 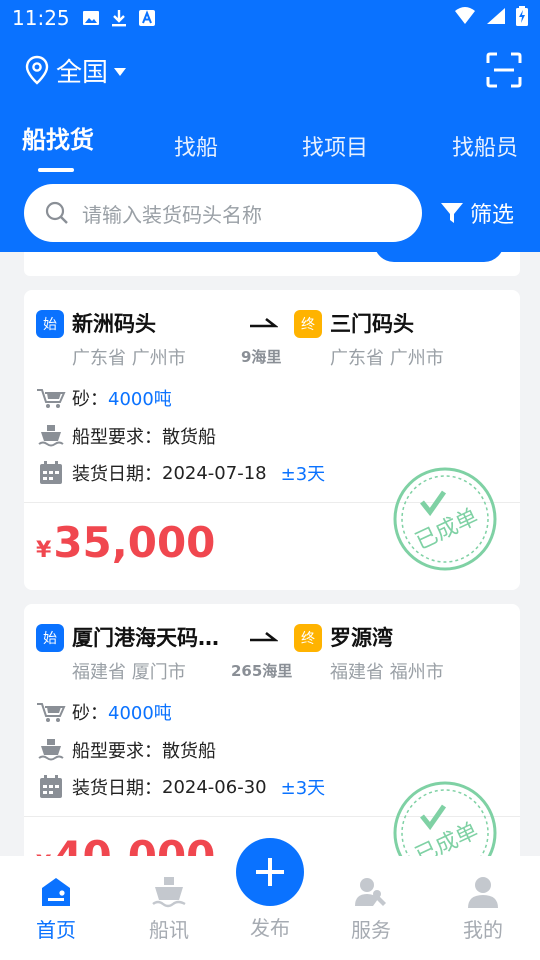 I want to click on start-region: 福建省 厦门市, so click(x=129, y=672).